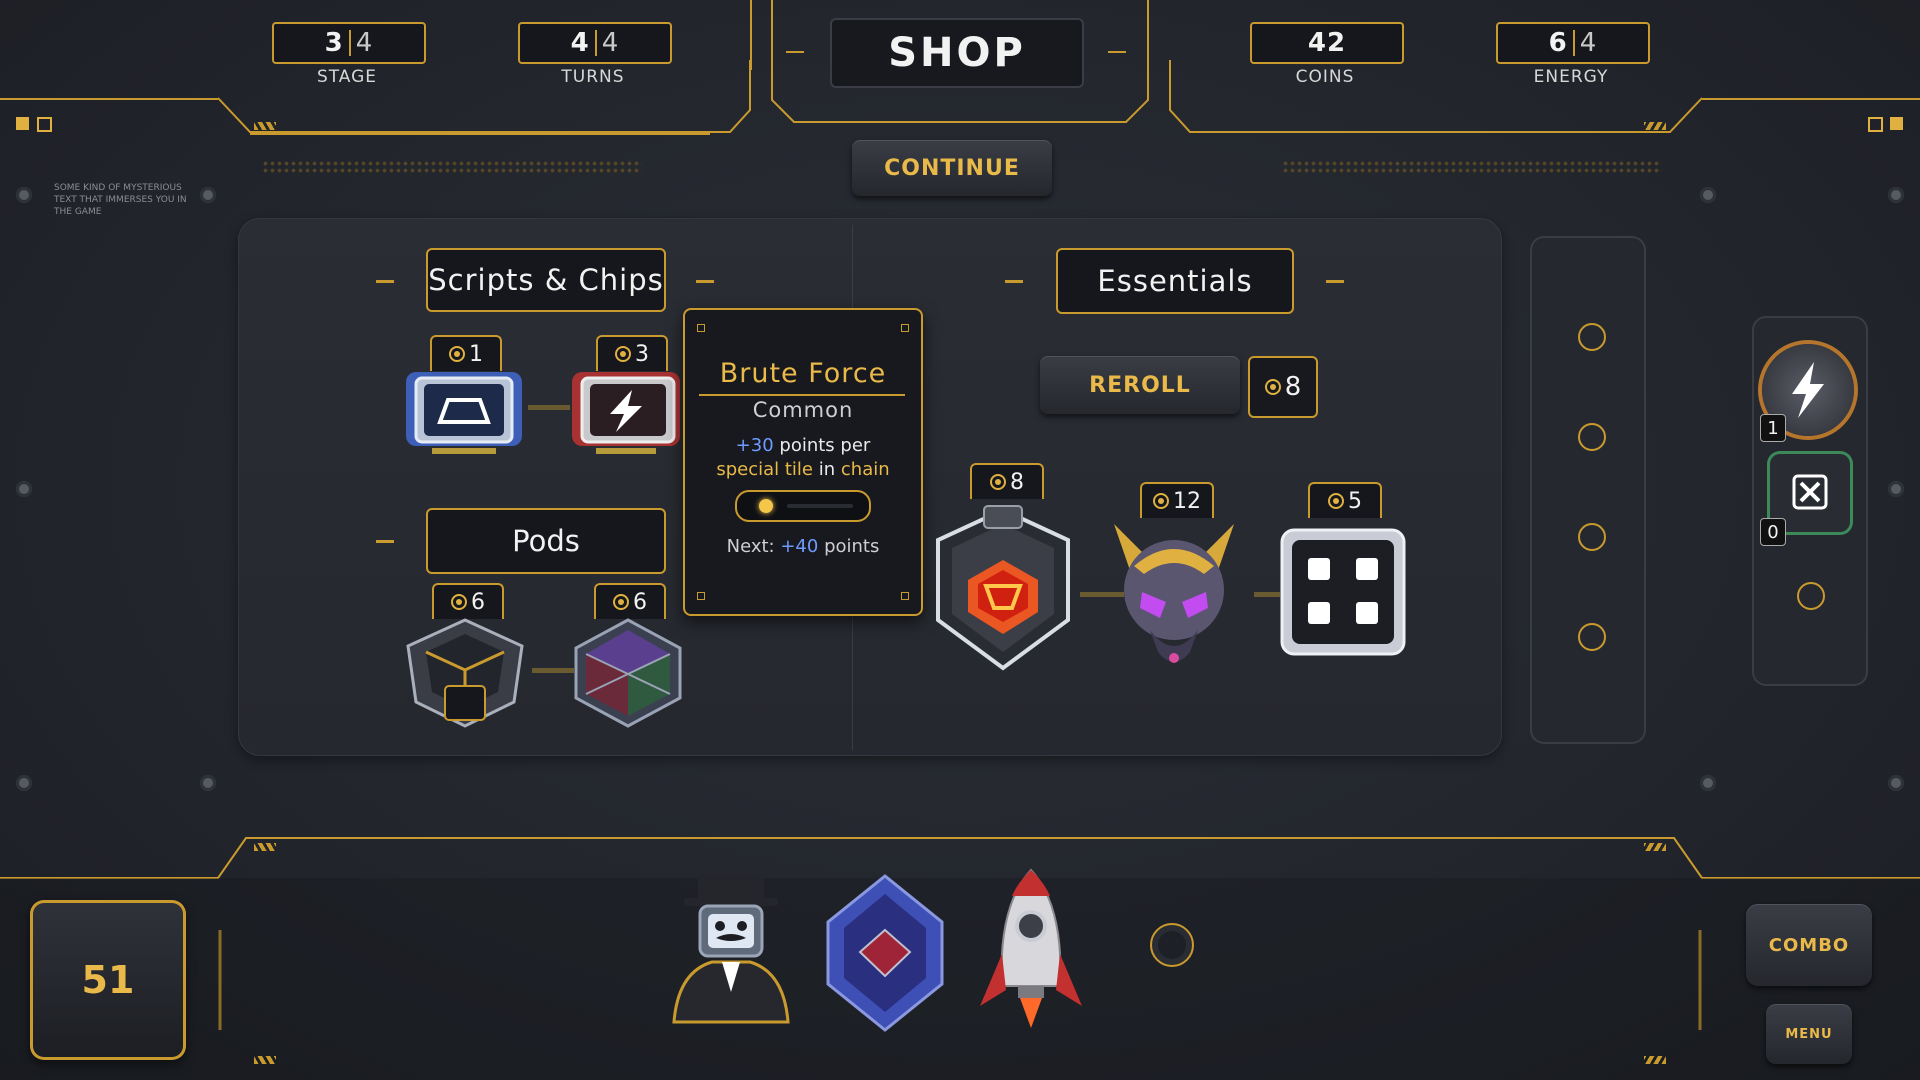  I want to click on tooltip-next-label: Next:, so click(750, 546).